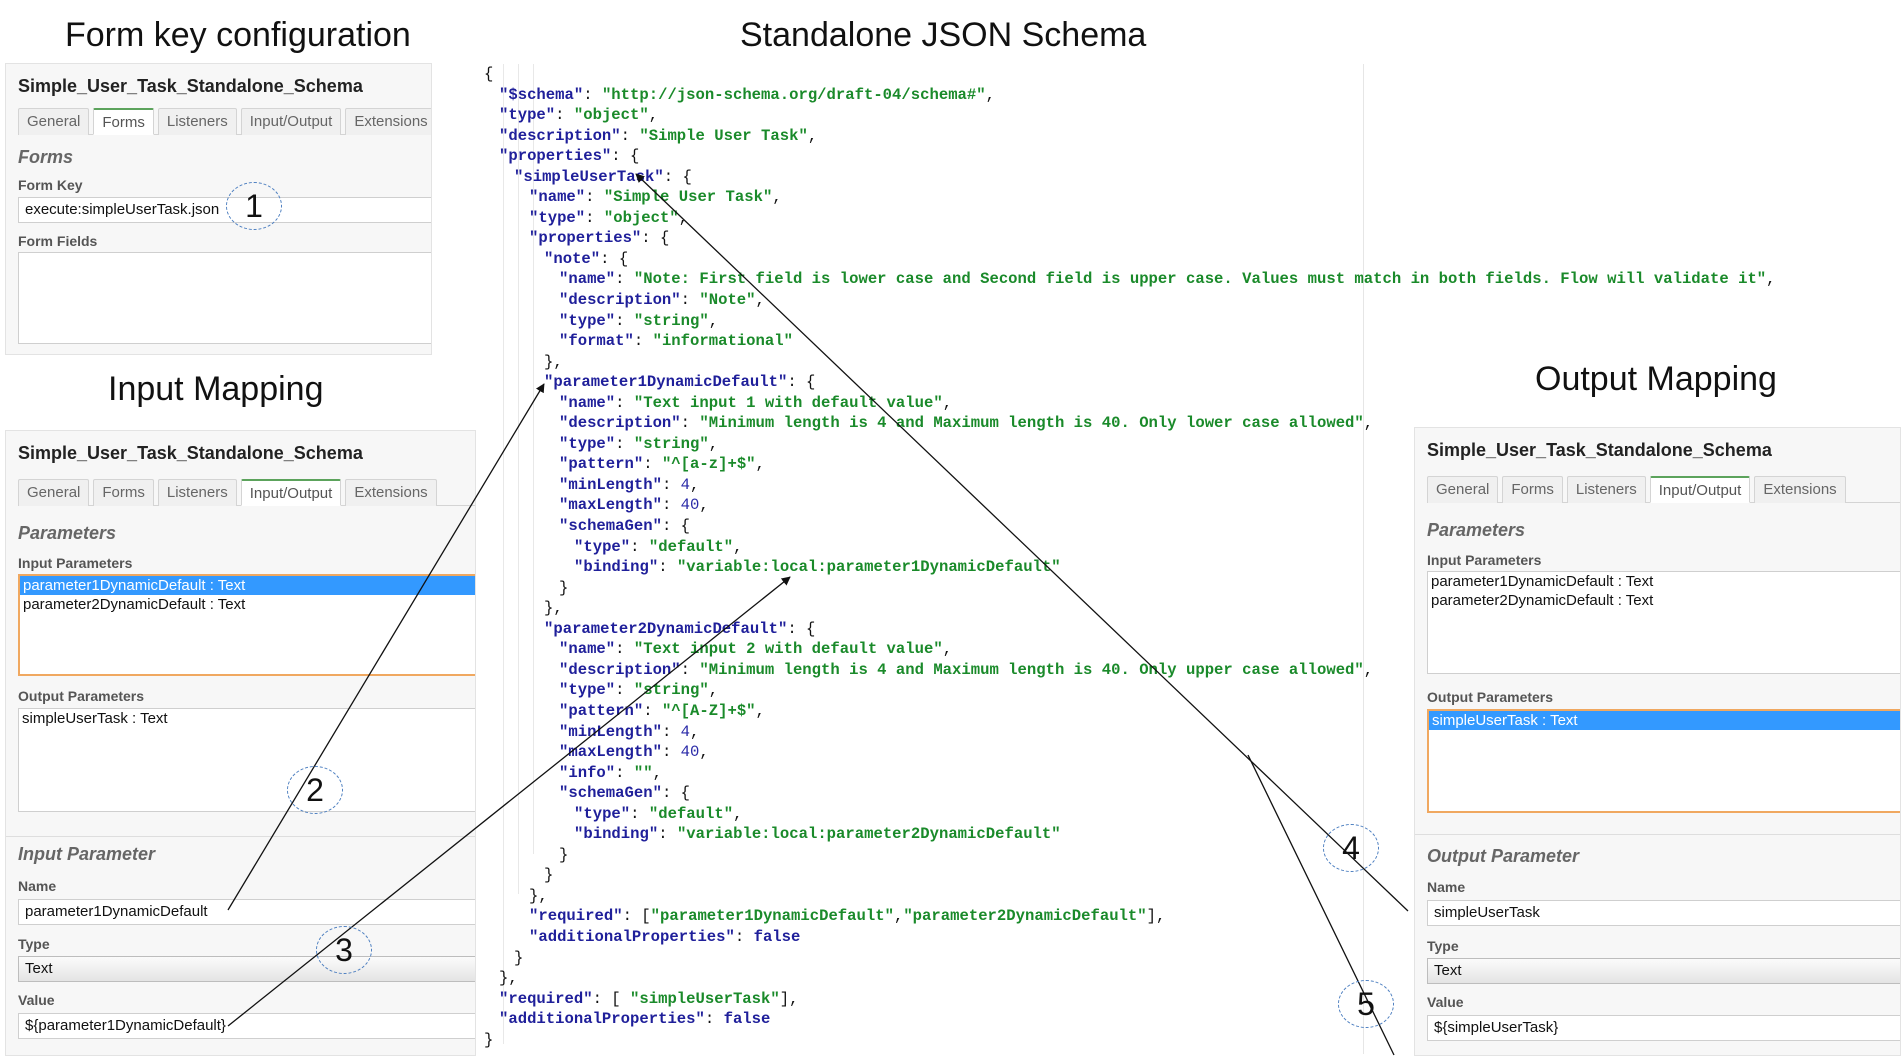  What do you see at coordinates (727, 300) in the screenshot?
I see `code-token: "Note"` at bounding box center [727, 300].